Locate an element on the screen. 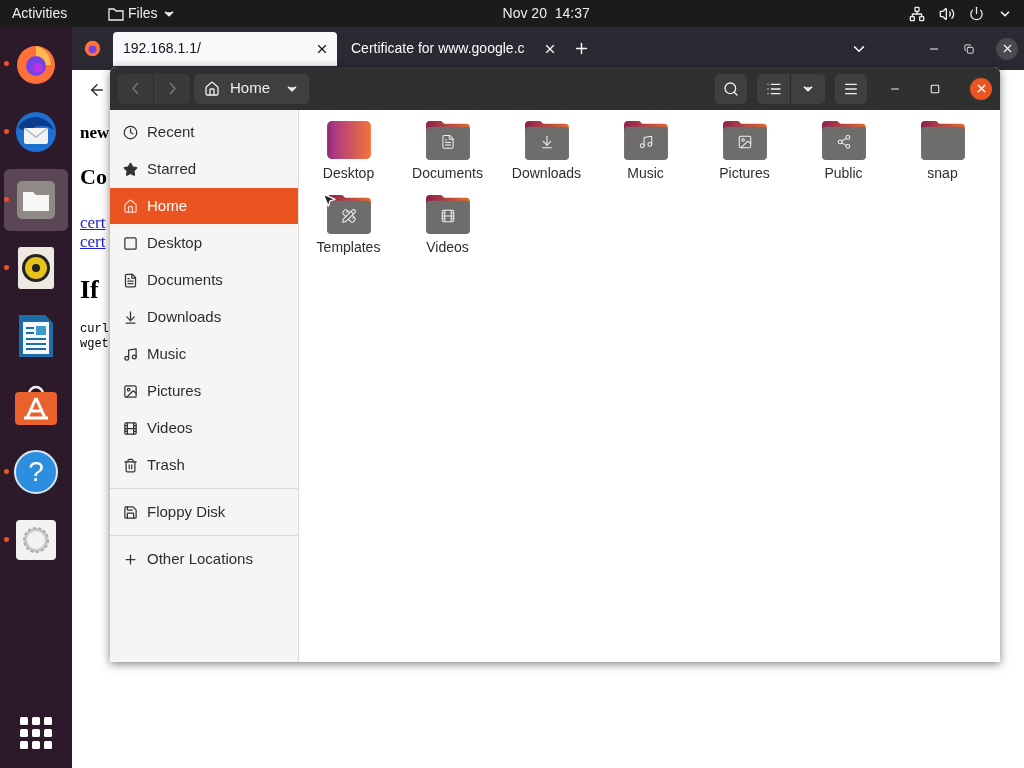 Image resolution: width=1024 pixels, height=768 pixels. folder-name: snap is located at coordinates (942, 173).